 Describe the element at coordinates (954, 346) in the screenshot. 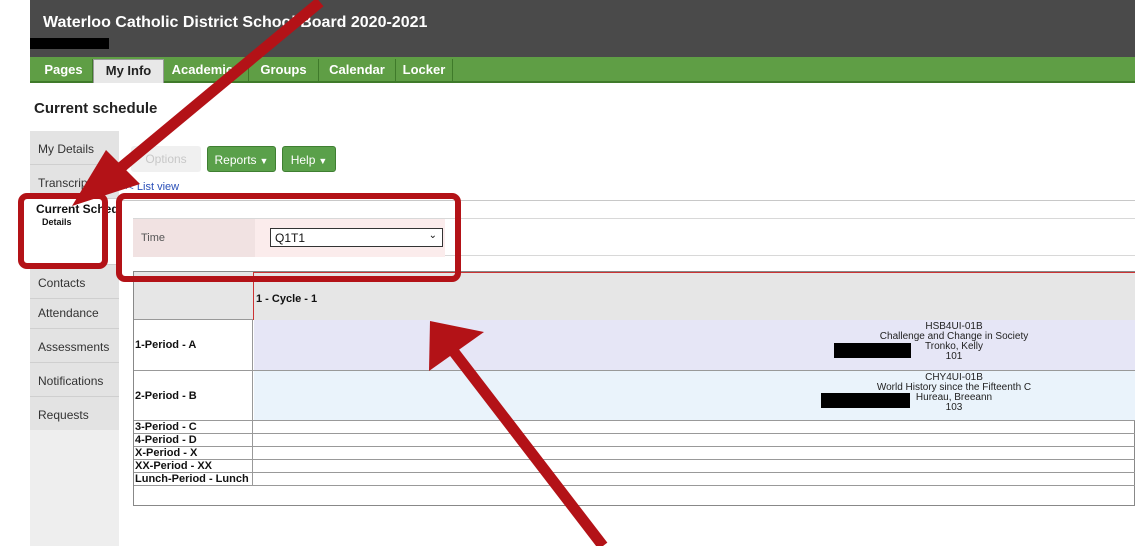

I see `course-teacher: Tronko, Kelly` at that location.